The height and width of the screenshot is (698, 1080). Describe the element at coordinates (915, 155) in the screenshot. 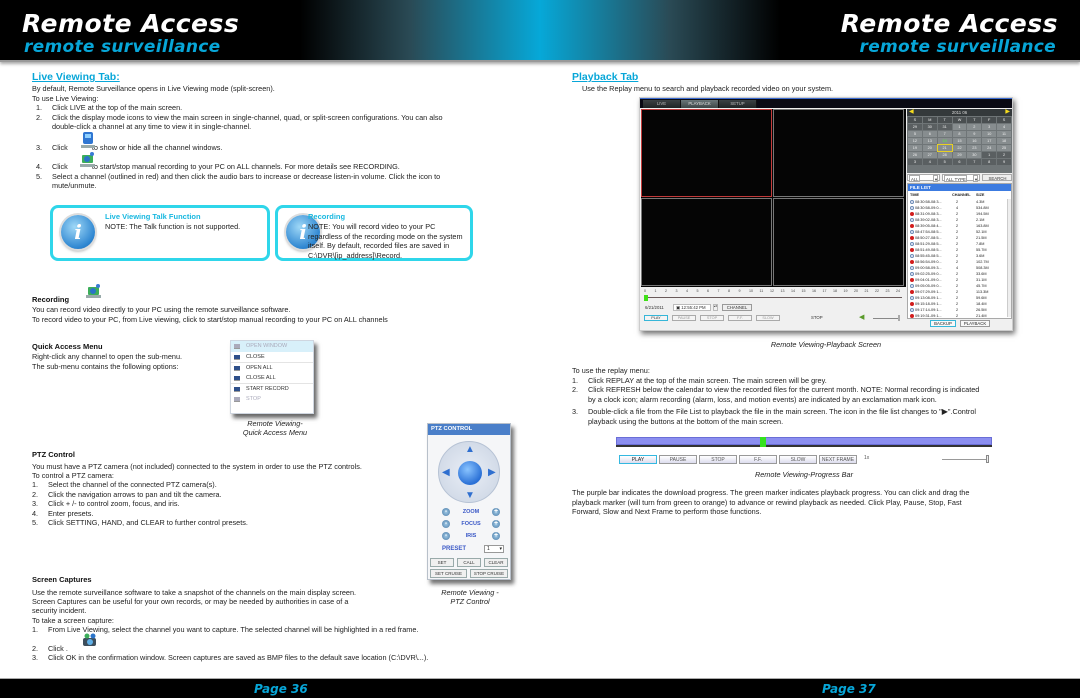

I see `calendar-day: 26` at that location.